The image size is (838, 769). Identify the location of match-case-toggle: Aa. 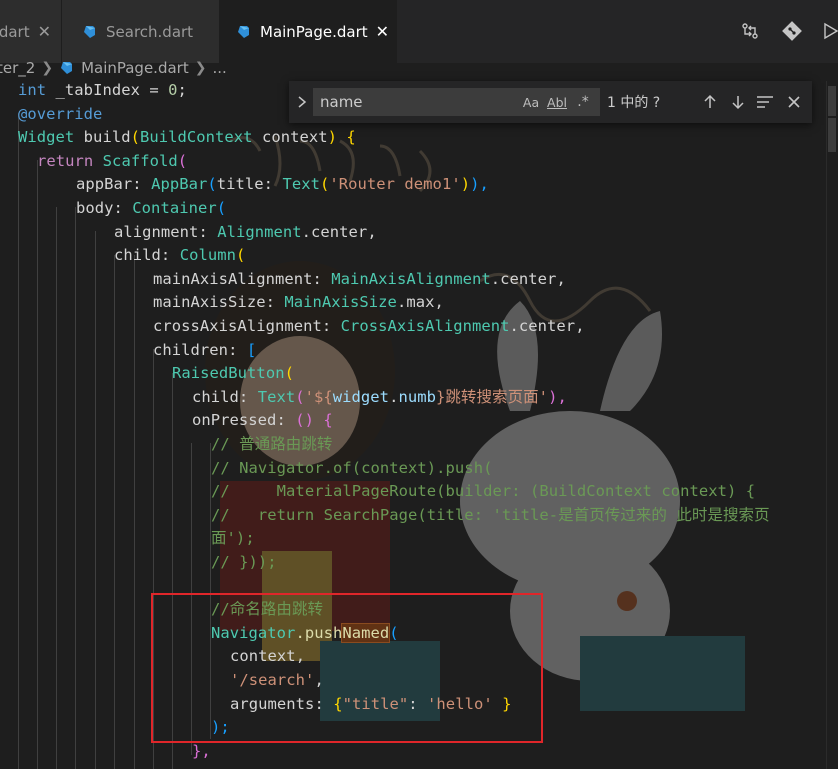
(531, 102).